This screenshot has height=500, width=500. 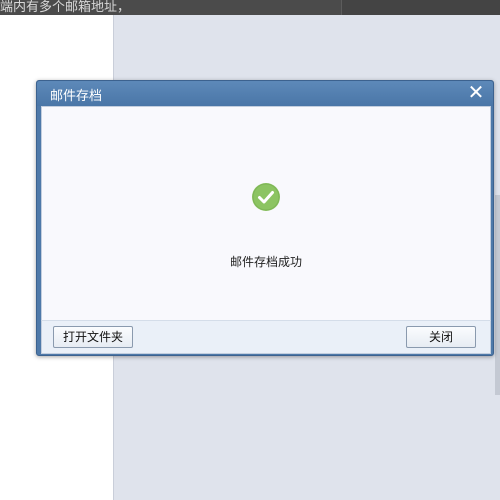 I want to click on dialog-titlebar: 邮件存档 ✕, so click(x=265, y=93).